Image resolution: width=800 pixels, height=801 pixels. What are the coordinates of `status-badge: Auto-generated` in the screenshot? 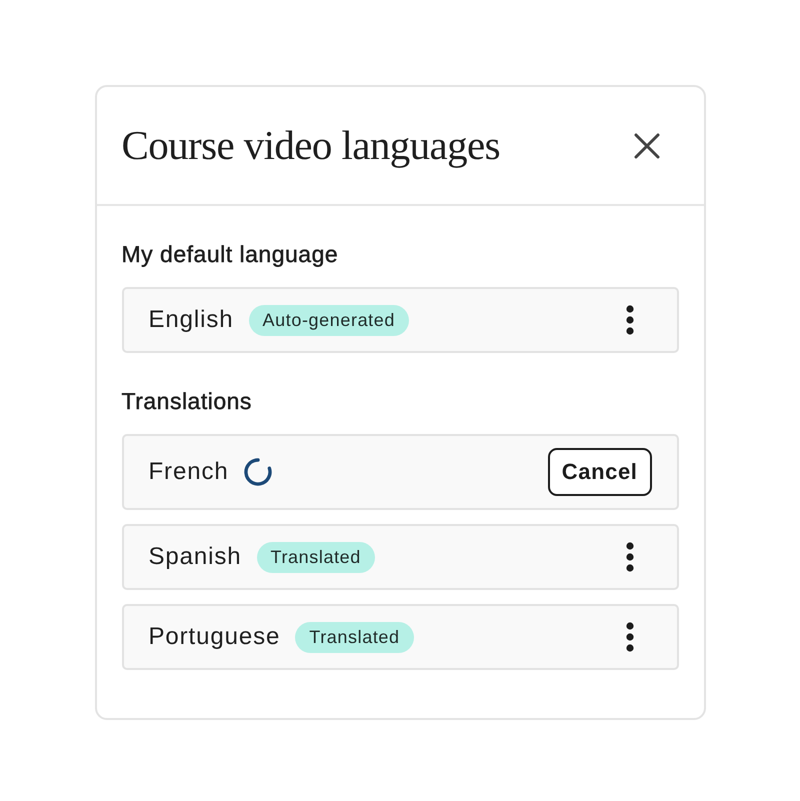 It's located at (329, 320).